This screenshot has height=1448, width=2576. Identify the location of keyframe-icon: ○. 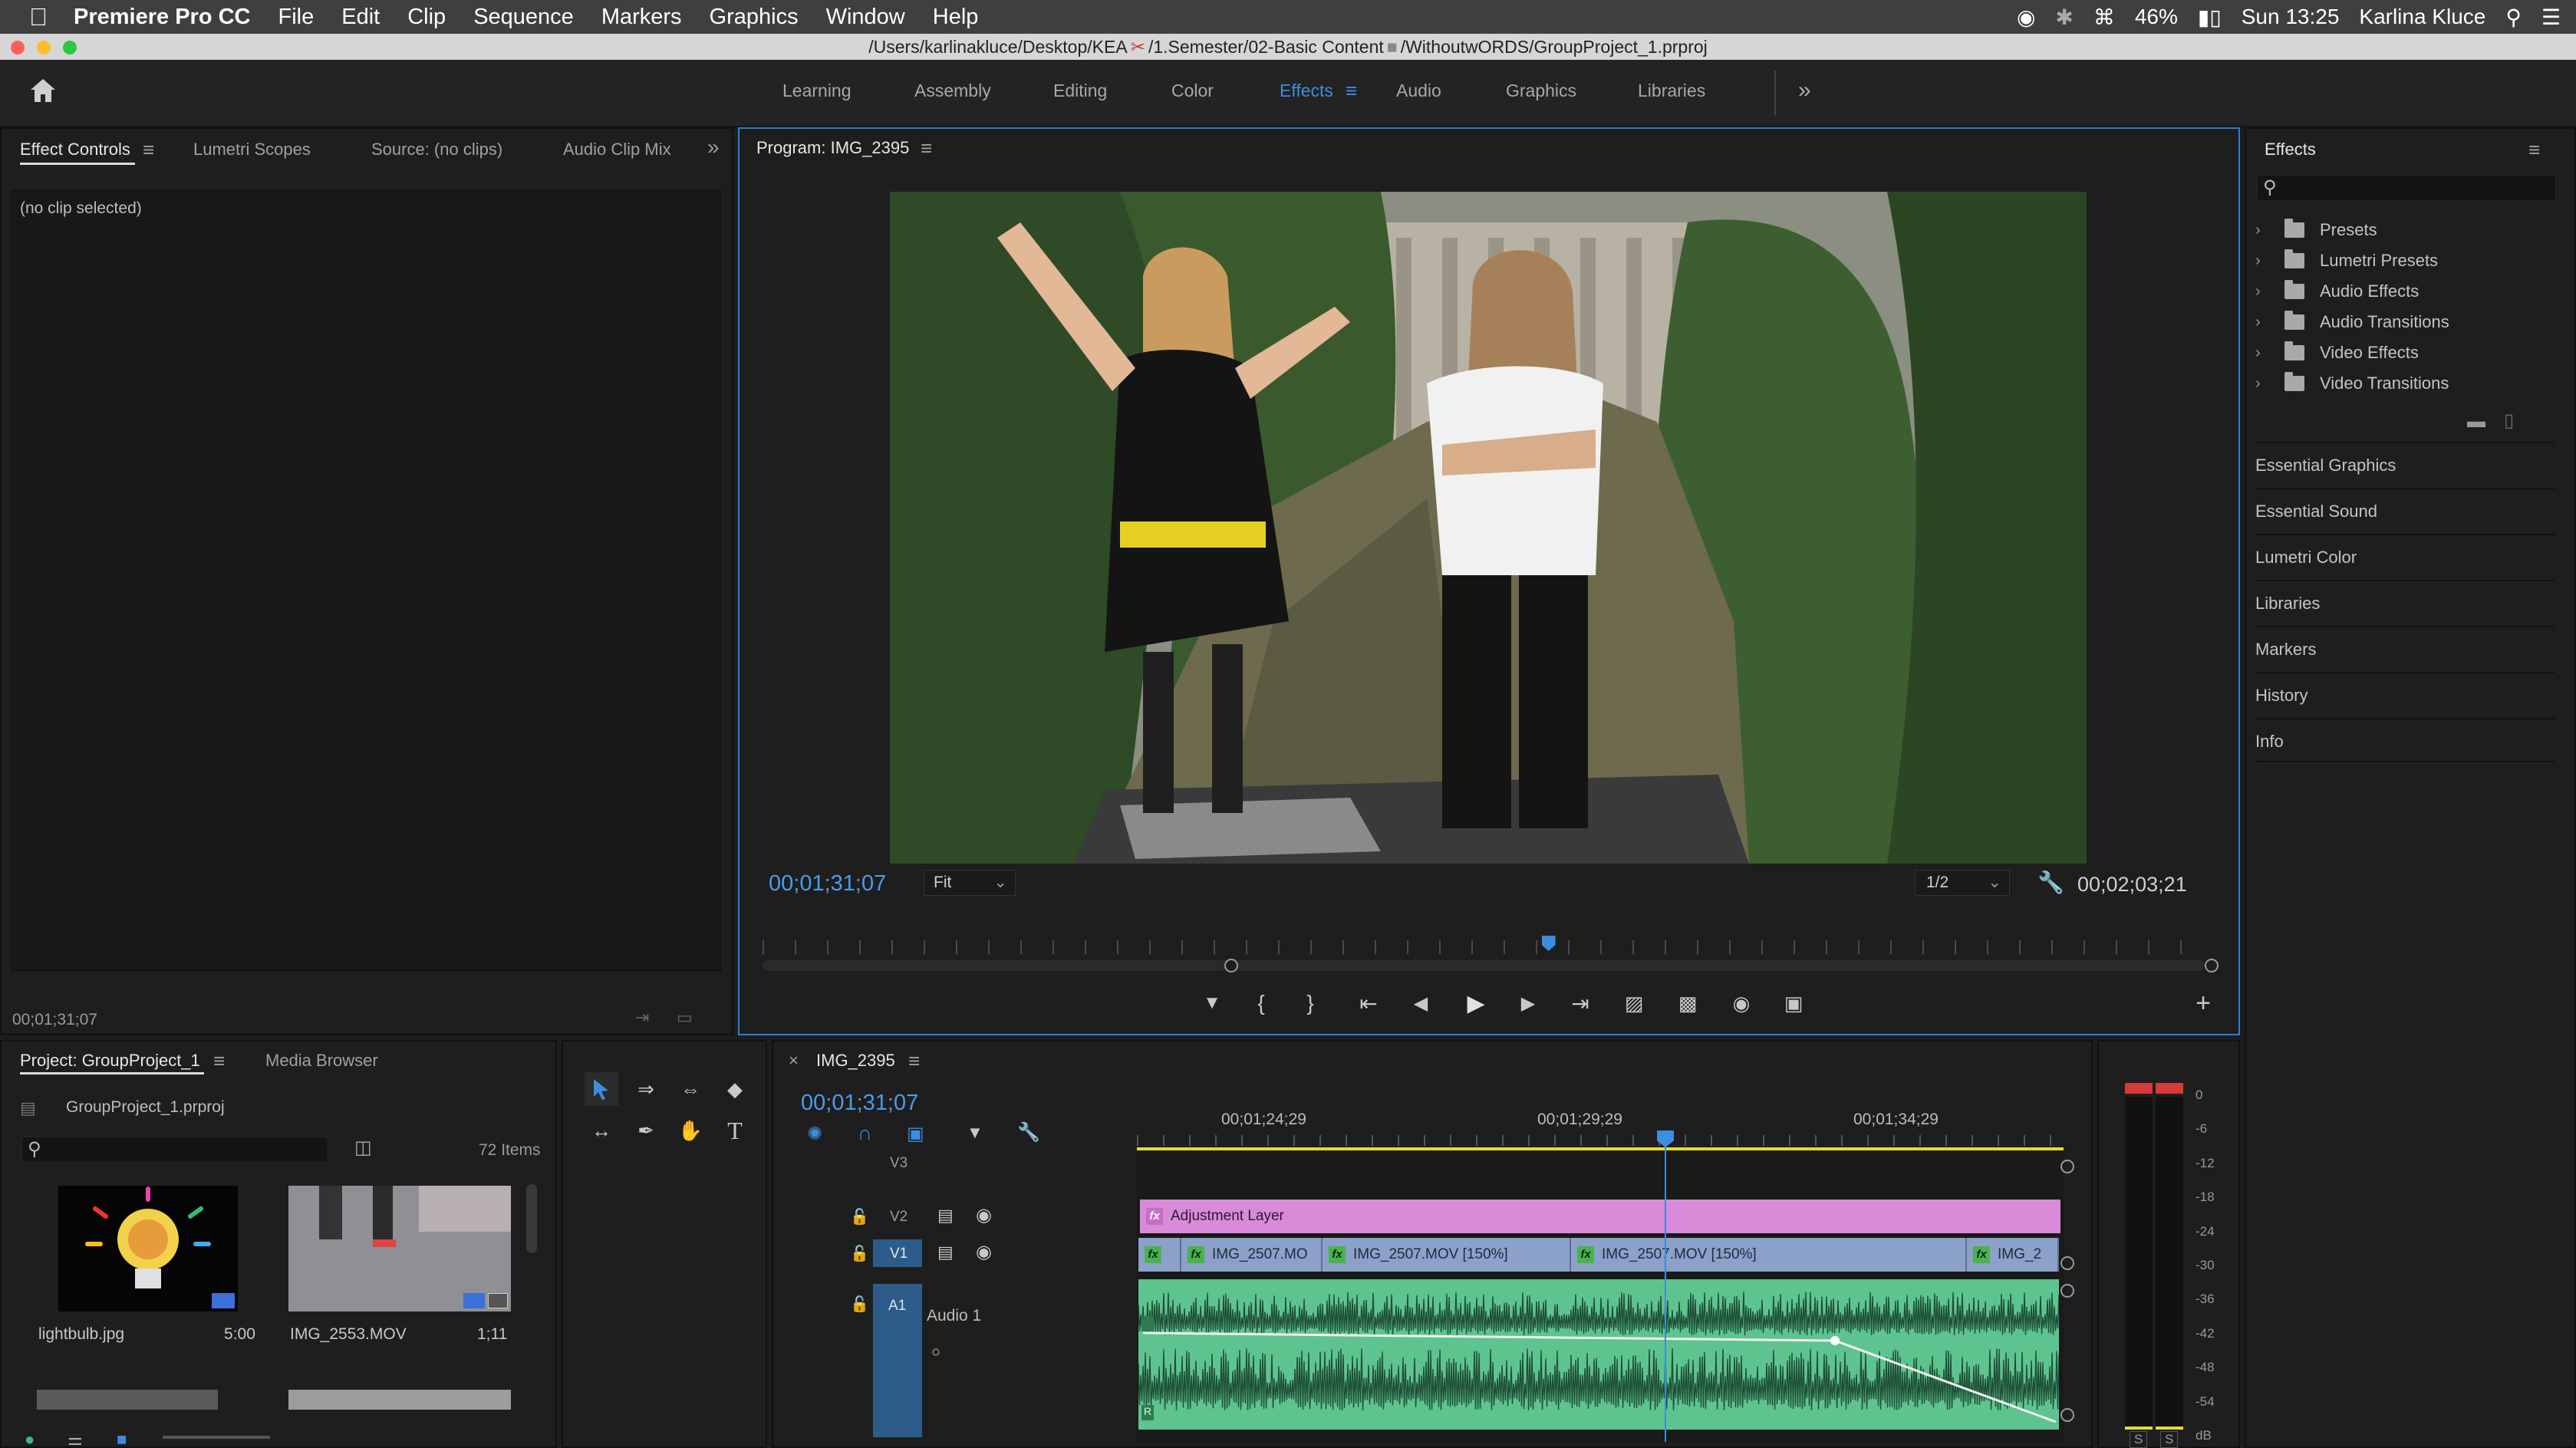
(935, 1352).